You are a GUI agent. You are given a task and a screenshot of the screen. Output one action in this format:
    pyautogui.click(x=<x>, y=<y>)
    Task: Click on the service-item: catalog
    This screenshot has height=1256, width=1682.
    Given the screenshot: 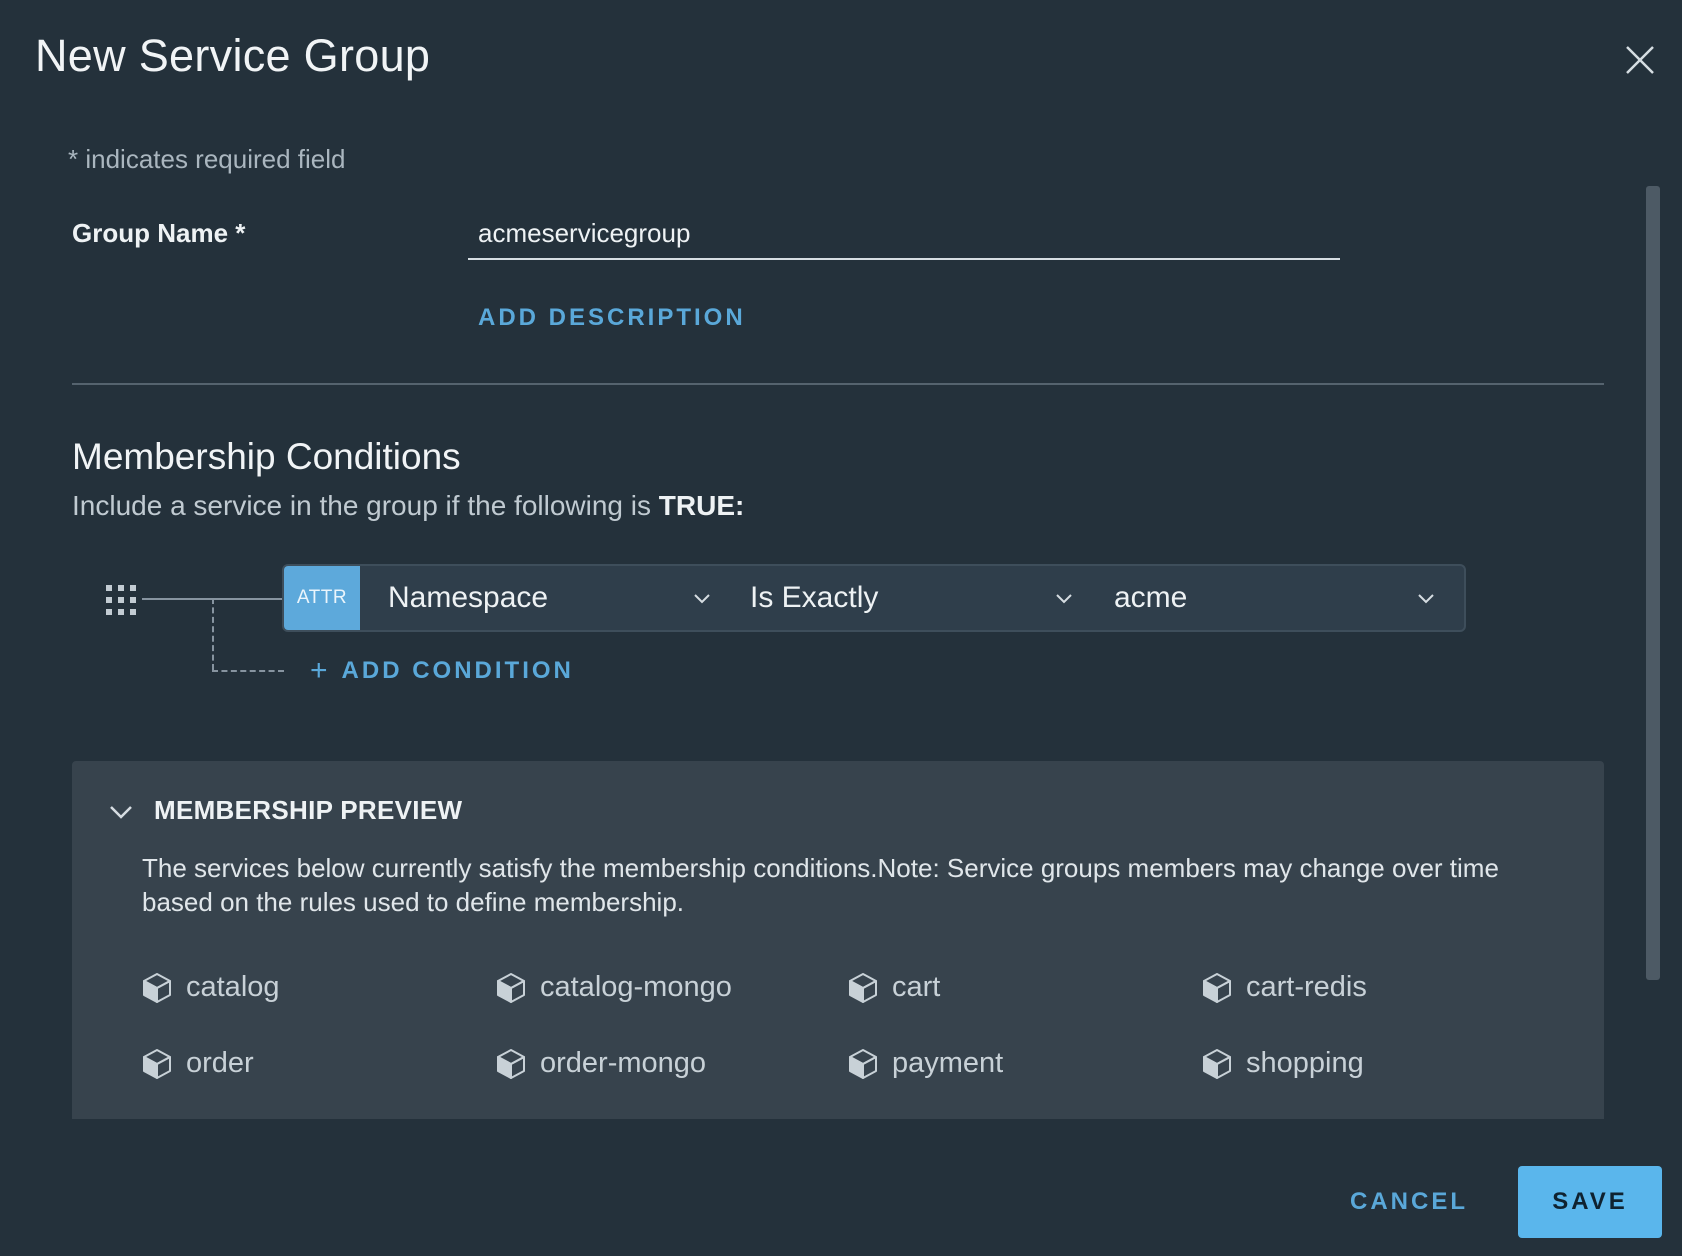 What is the action you would take?
    pyautogui.click(x=211, y=987)
    